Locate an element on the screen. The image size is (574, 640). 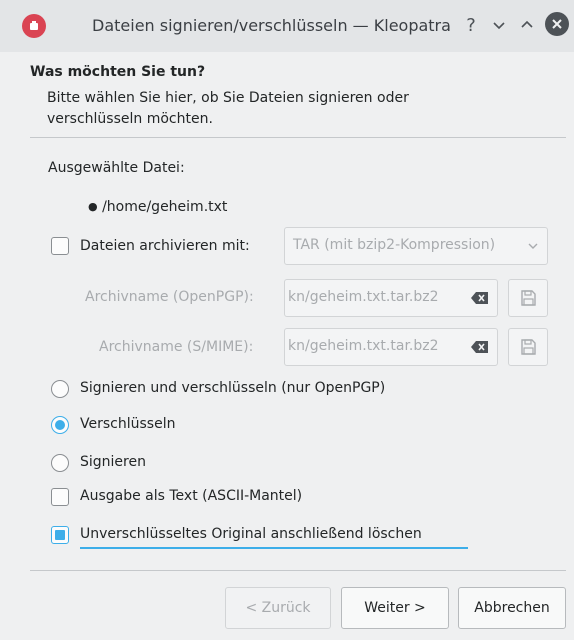
smime-archive-value: kn/geheim.txt.tar.bz2 is located at coordinates (363, 346).